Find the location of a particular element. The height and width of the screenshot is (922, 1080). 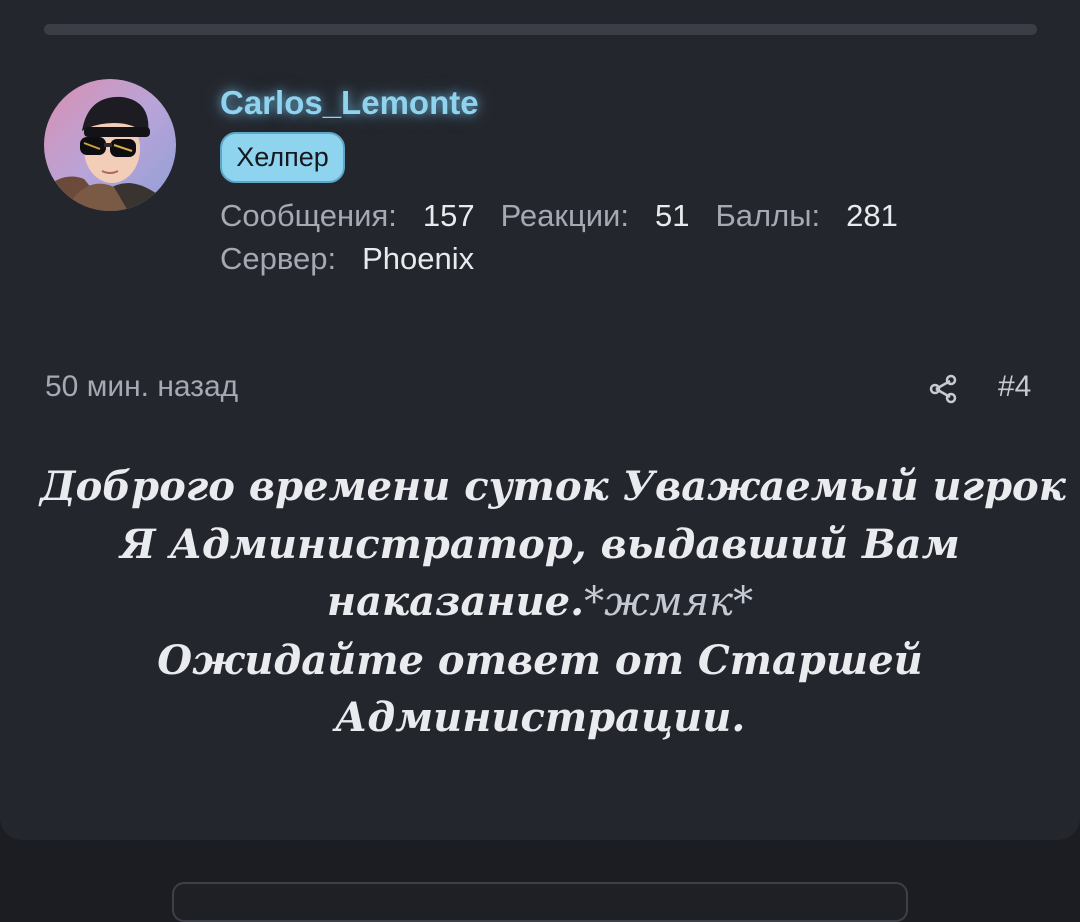

messages-label: Сообщения: is located at coordinates (308, 215).